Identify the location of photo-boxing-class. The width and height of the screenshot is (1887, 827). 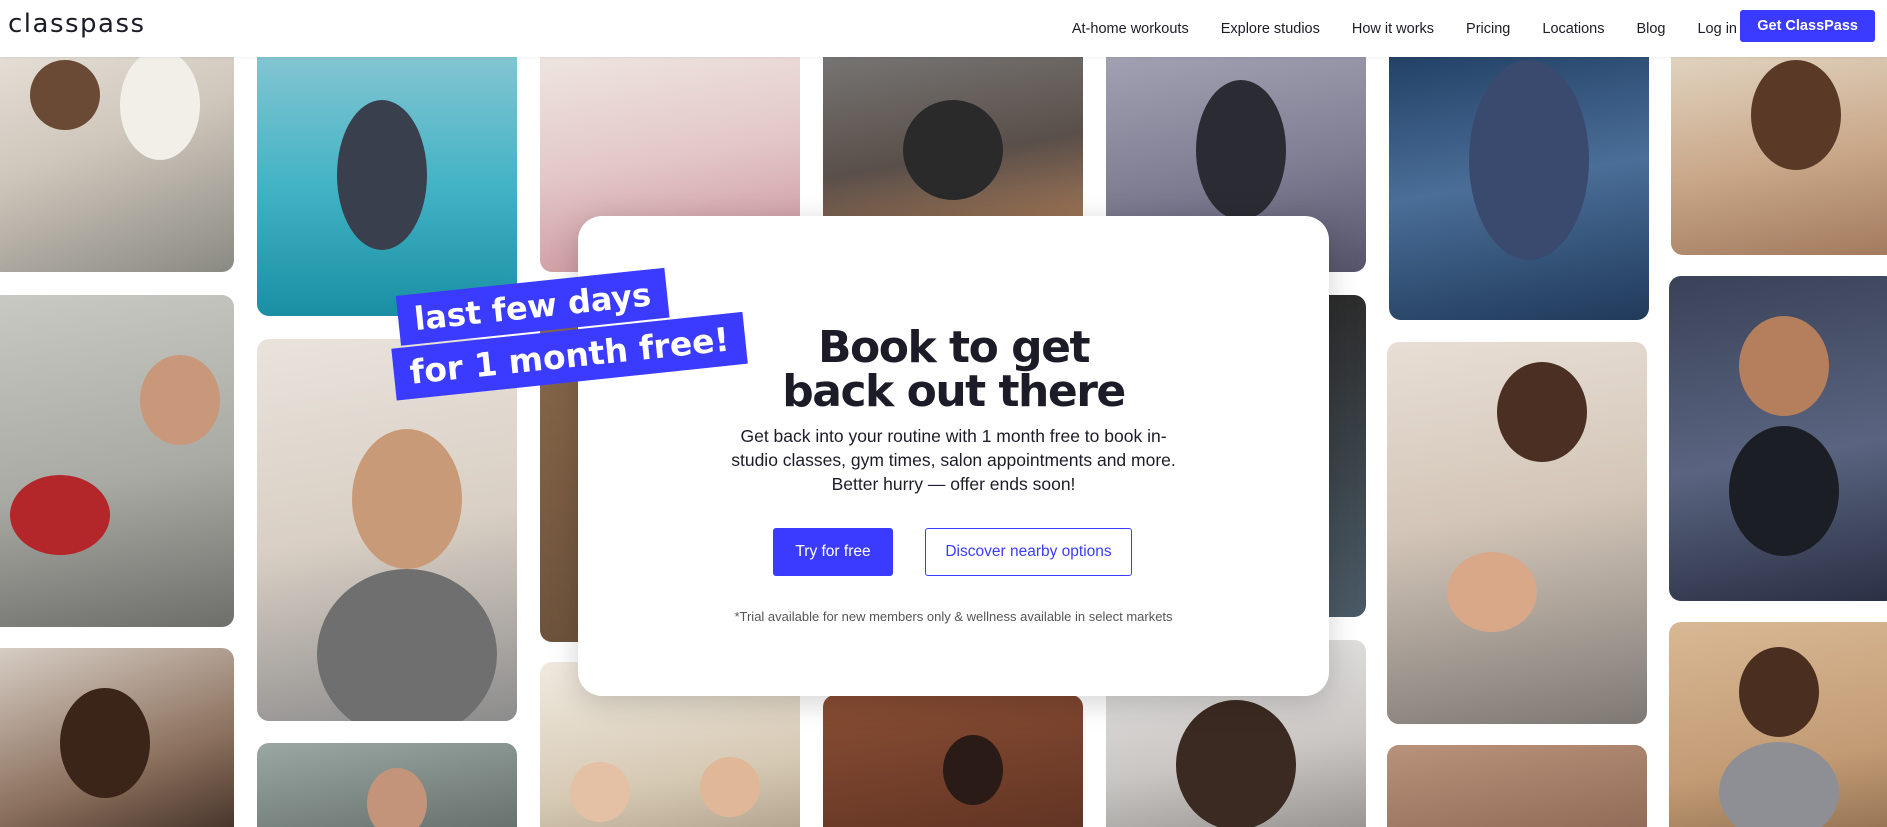
(117, 461).